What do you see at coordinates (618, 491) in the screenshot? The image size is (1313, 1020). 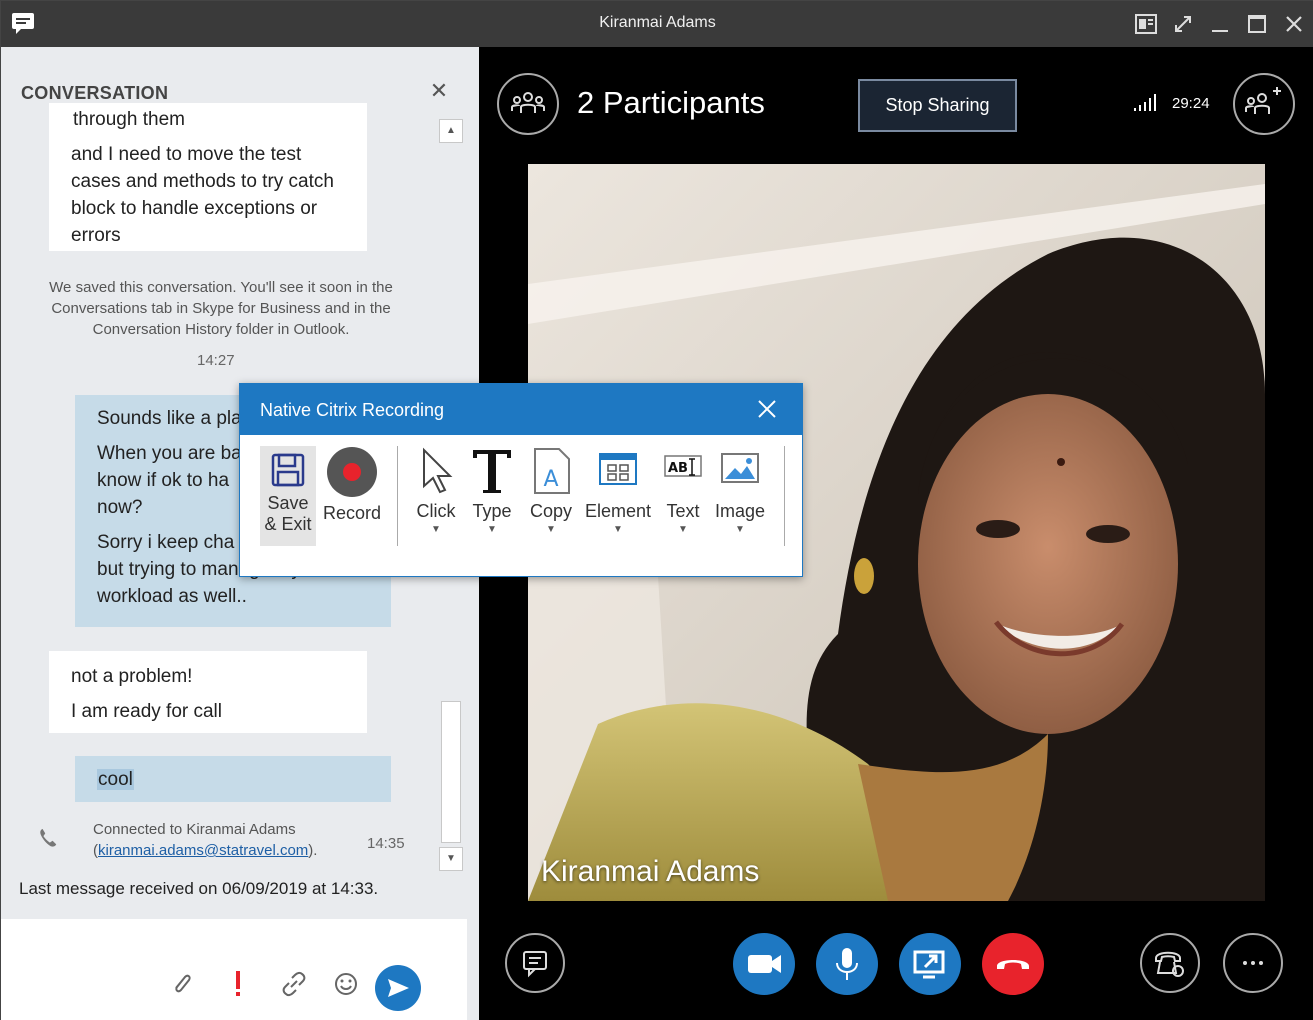 I see `element-tool-button: Element ▼` at bounding box center [618, 491].